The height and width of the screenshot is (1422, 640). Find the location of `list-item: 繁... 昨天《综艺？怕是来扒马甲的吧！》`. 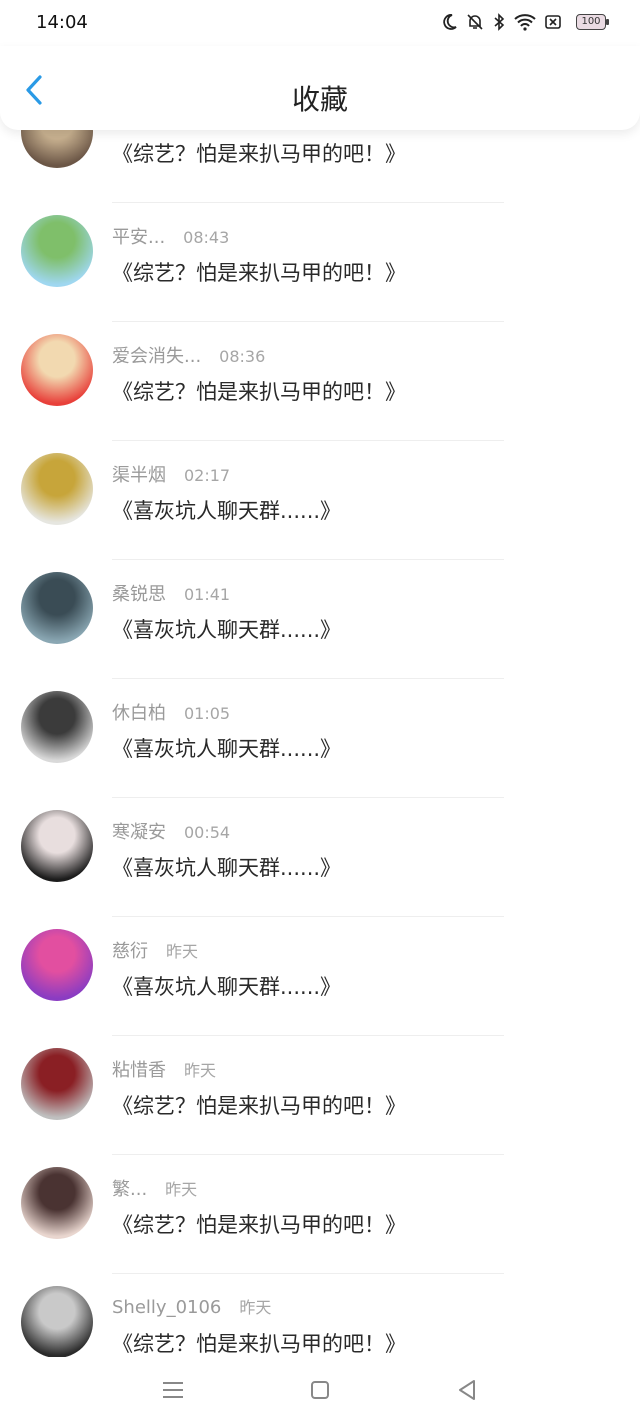

list-item: 繁... 昨天《综艺？怕是来扒马甲的吧！》 is located at coordinates (320, 1232).